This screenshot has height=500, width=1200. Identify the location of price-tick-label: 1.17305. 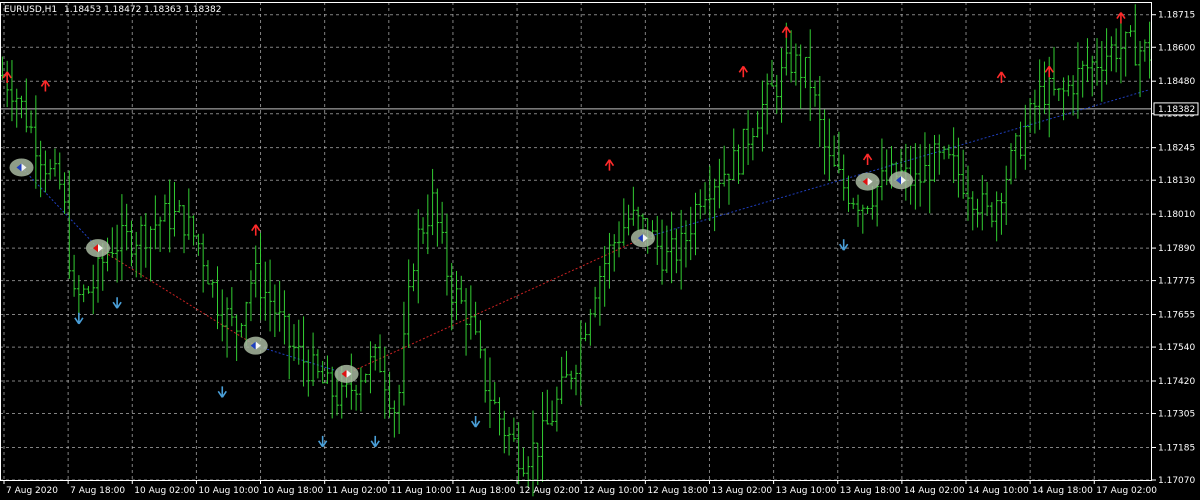
(1176, 415).